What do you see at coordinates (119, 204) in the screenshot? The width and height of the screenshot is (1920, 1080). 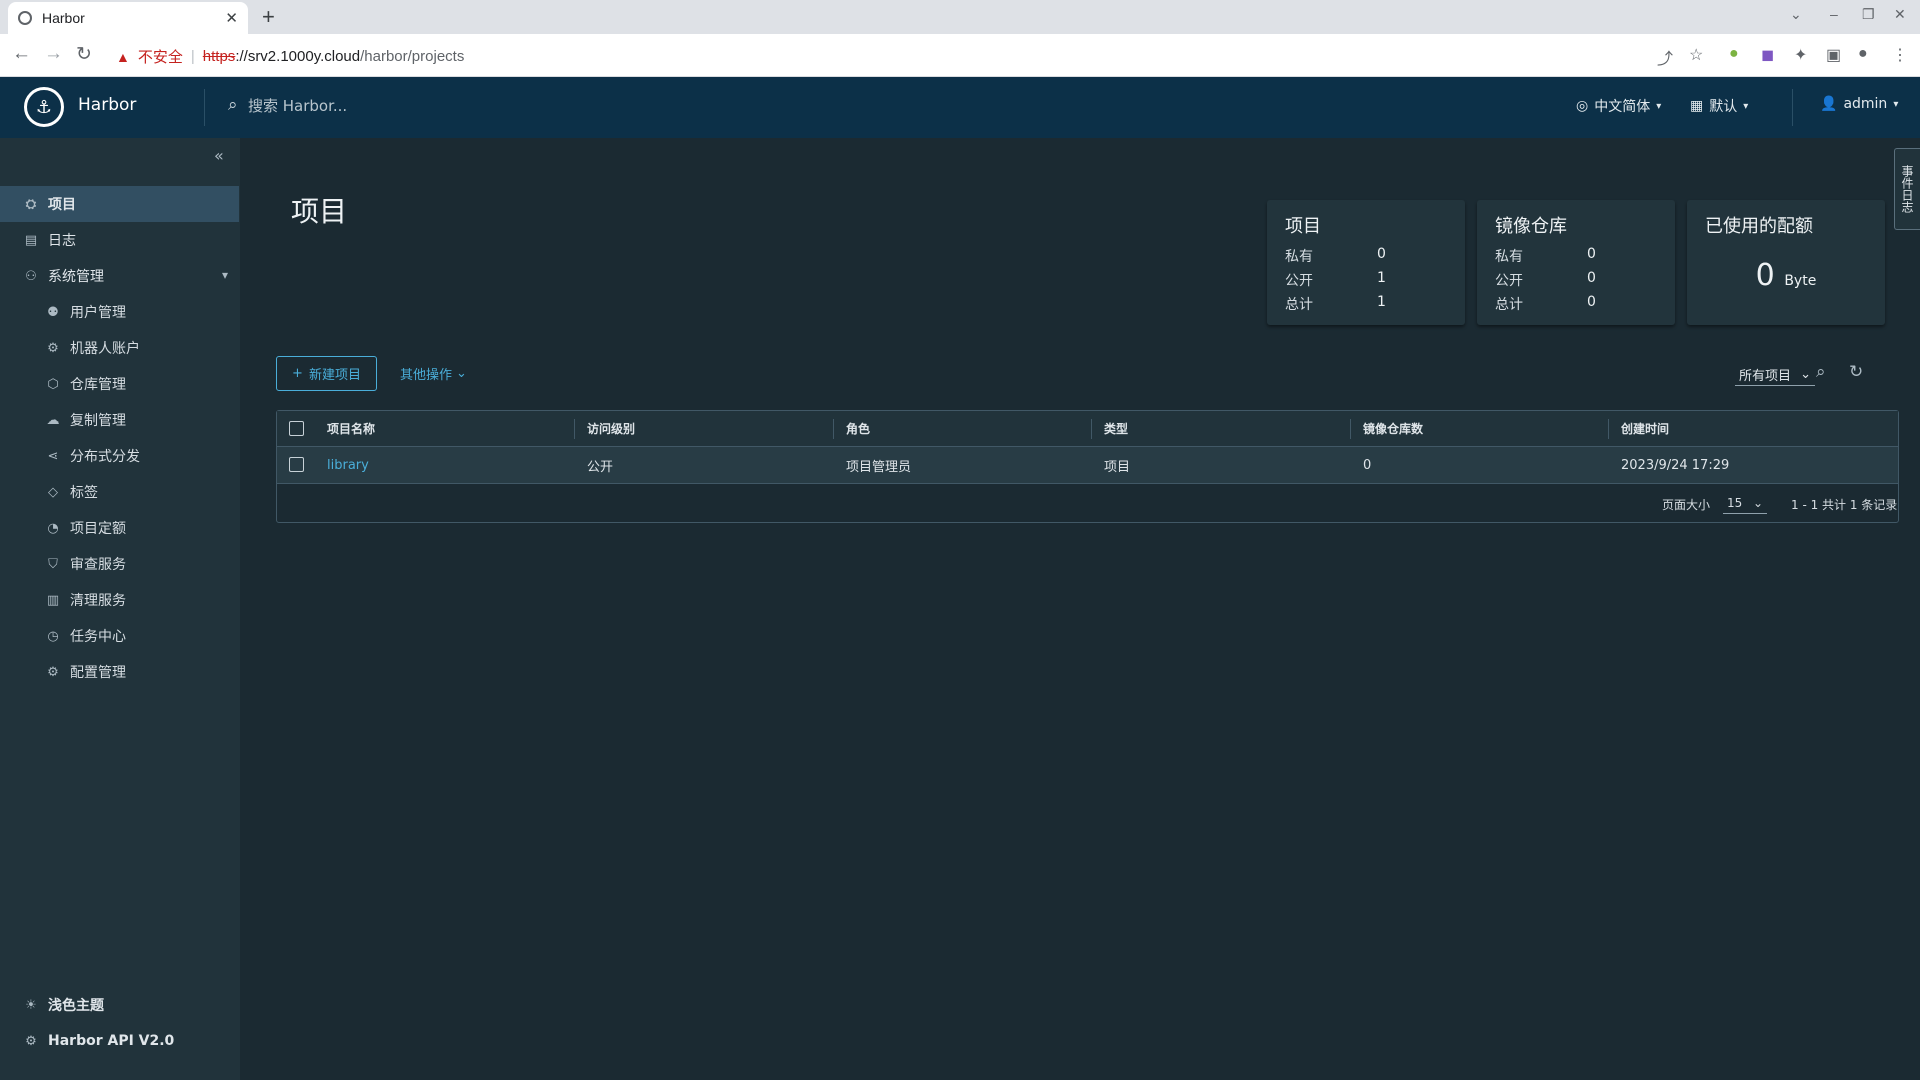 I see `sidebar-item-projects: ⛭ 项目` at bounding box center [119, 204].